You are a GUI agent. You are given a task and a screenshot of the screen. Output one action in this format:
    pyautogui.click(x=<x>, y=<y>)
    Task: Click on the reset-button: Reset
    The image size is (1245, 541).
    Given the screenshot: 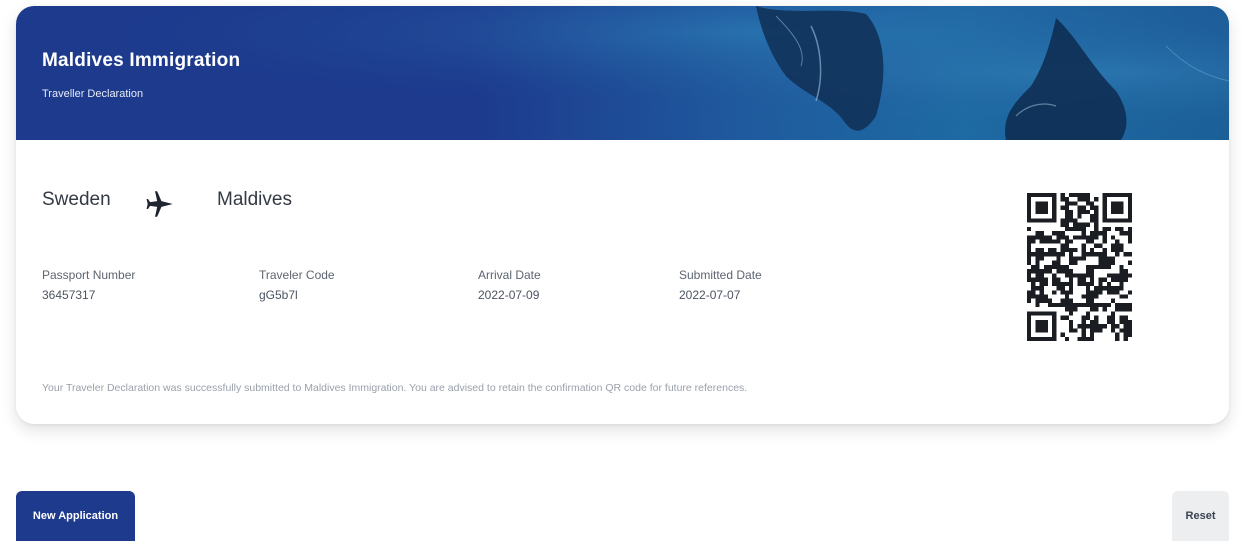 What is the action you would take?
    pyautogui.click(x=1200, y=516)
    